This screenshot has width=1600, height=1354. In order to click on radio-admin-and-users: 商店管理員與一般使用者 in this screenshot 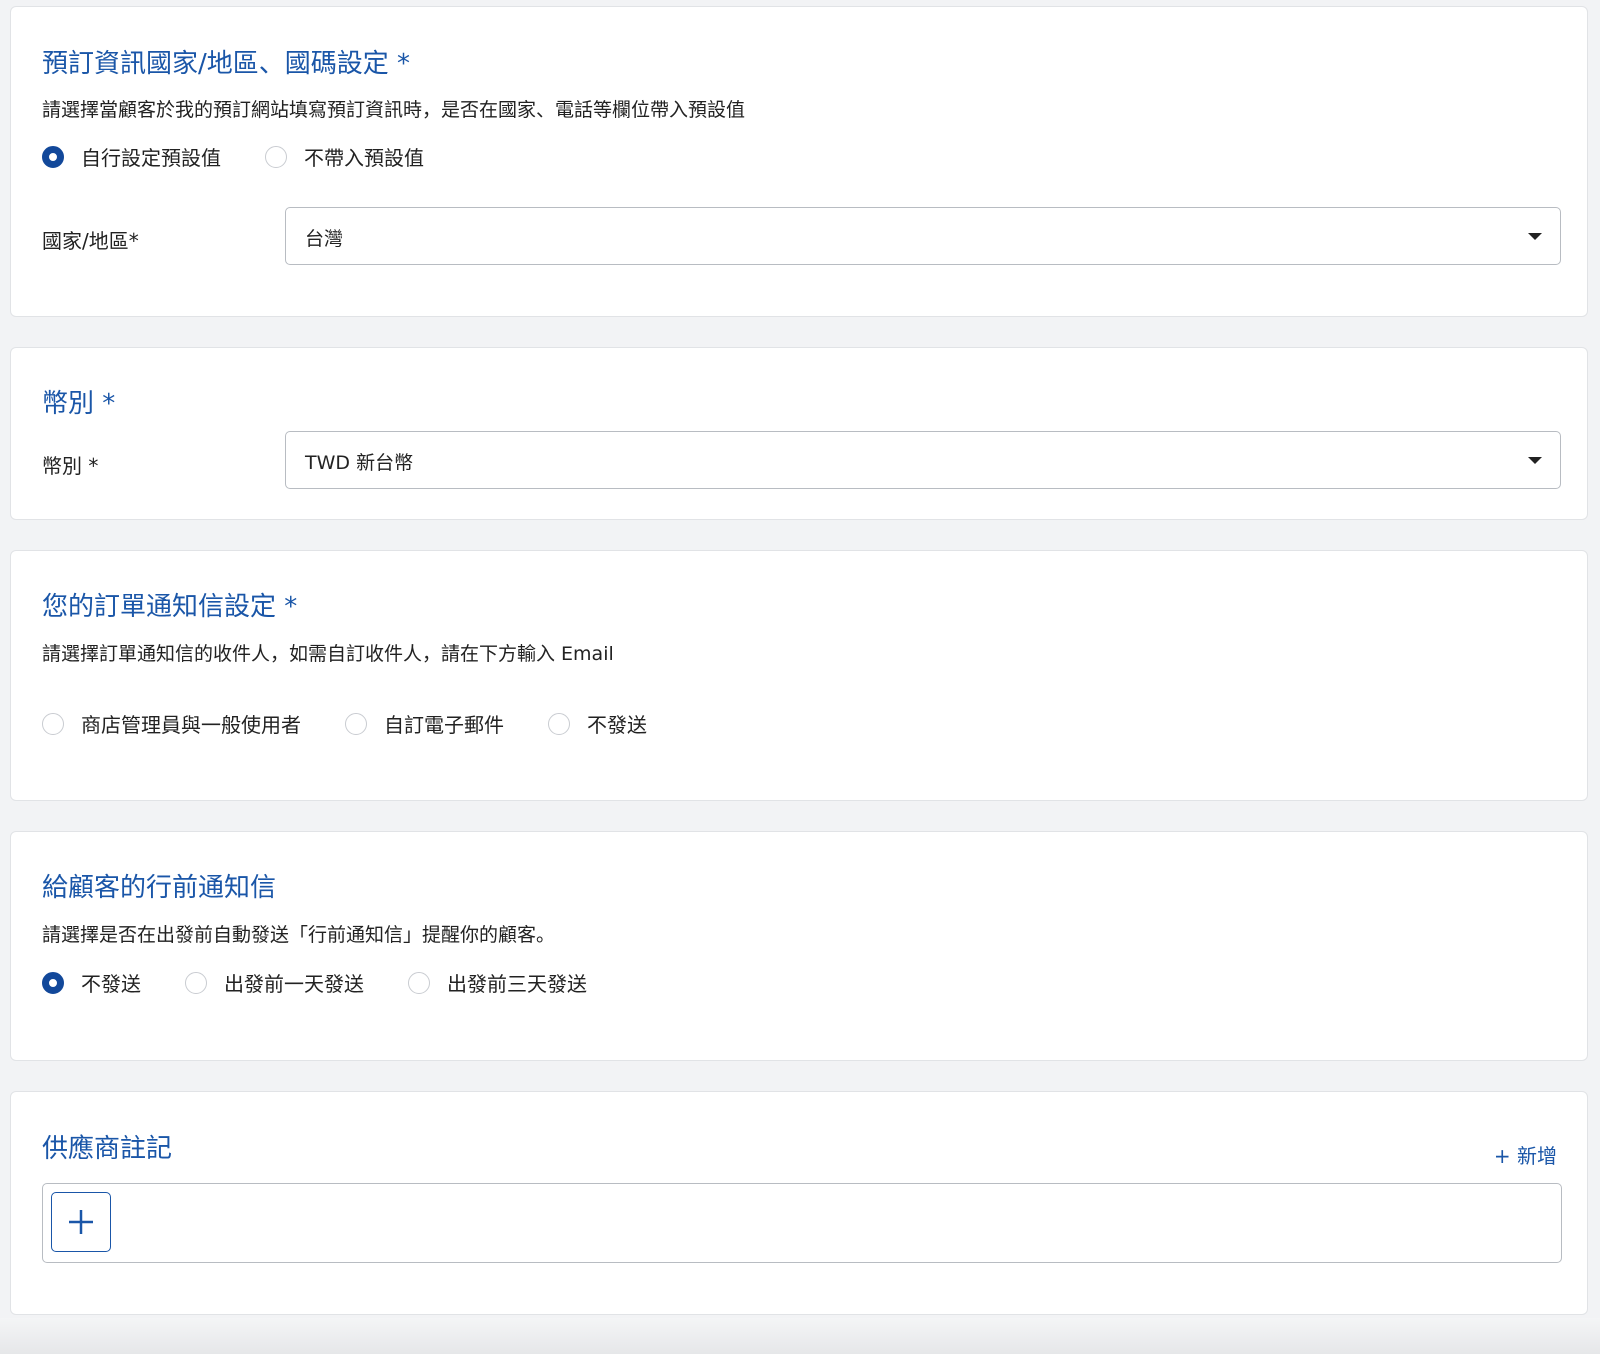, I will do `click(171, 723)`.